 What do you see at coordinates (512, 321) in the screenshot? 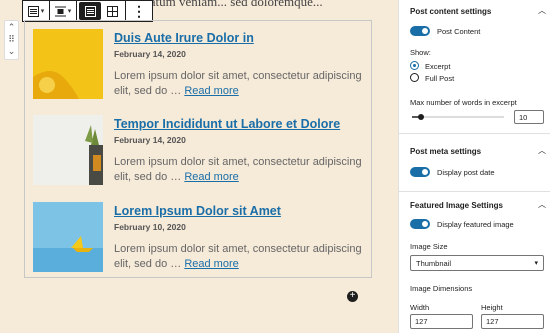
I see `height-input: 127` at bounding box center [512, 321].